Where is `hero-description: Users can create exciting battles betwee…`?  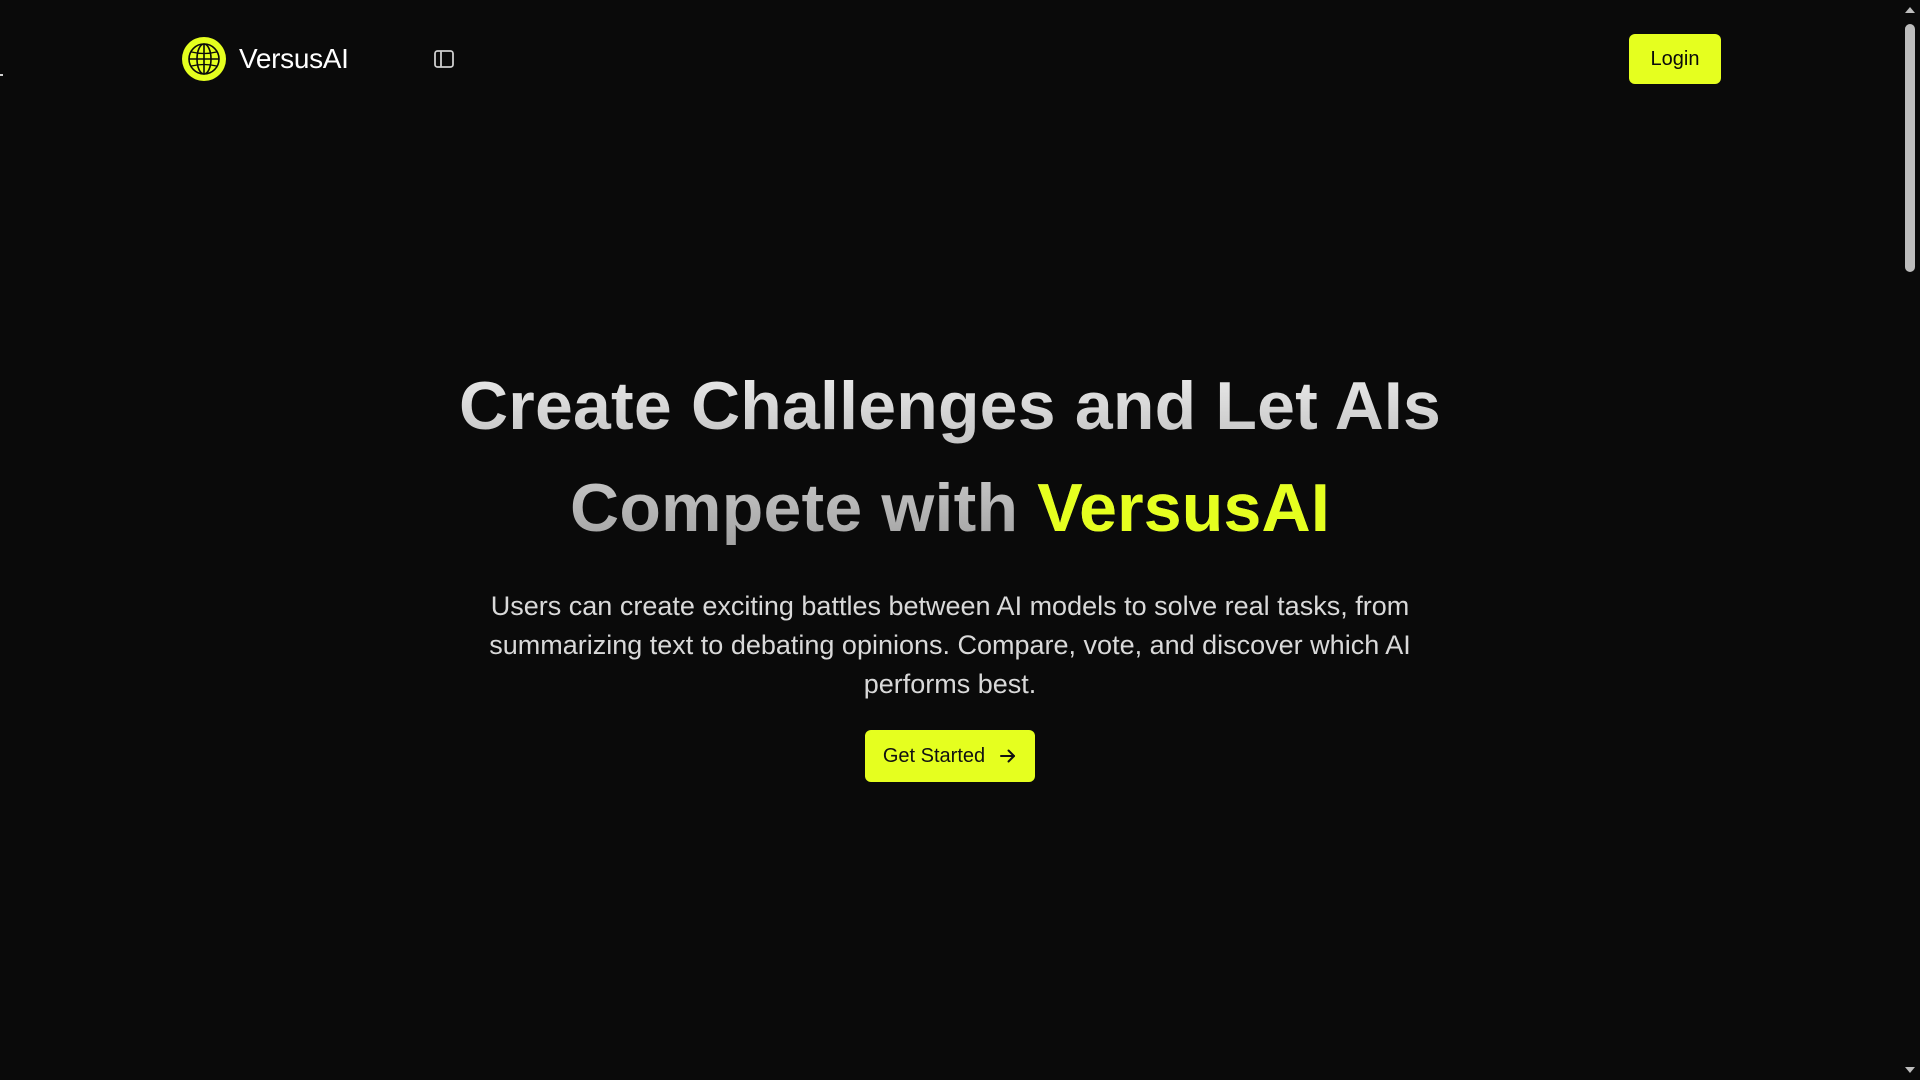
hero-description: Users can create exciting battles betwee… is located at coordinates (950, 645).